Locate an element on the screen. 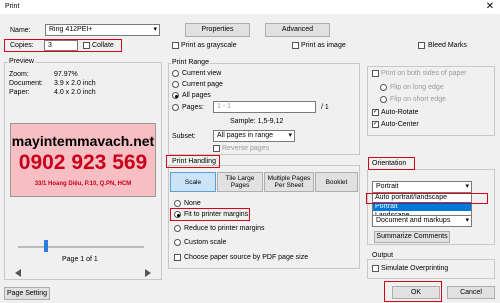  auto-center-label: Auto-Center is located at coordinates (400, 124).